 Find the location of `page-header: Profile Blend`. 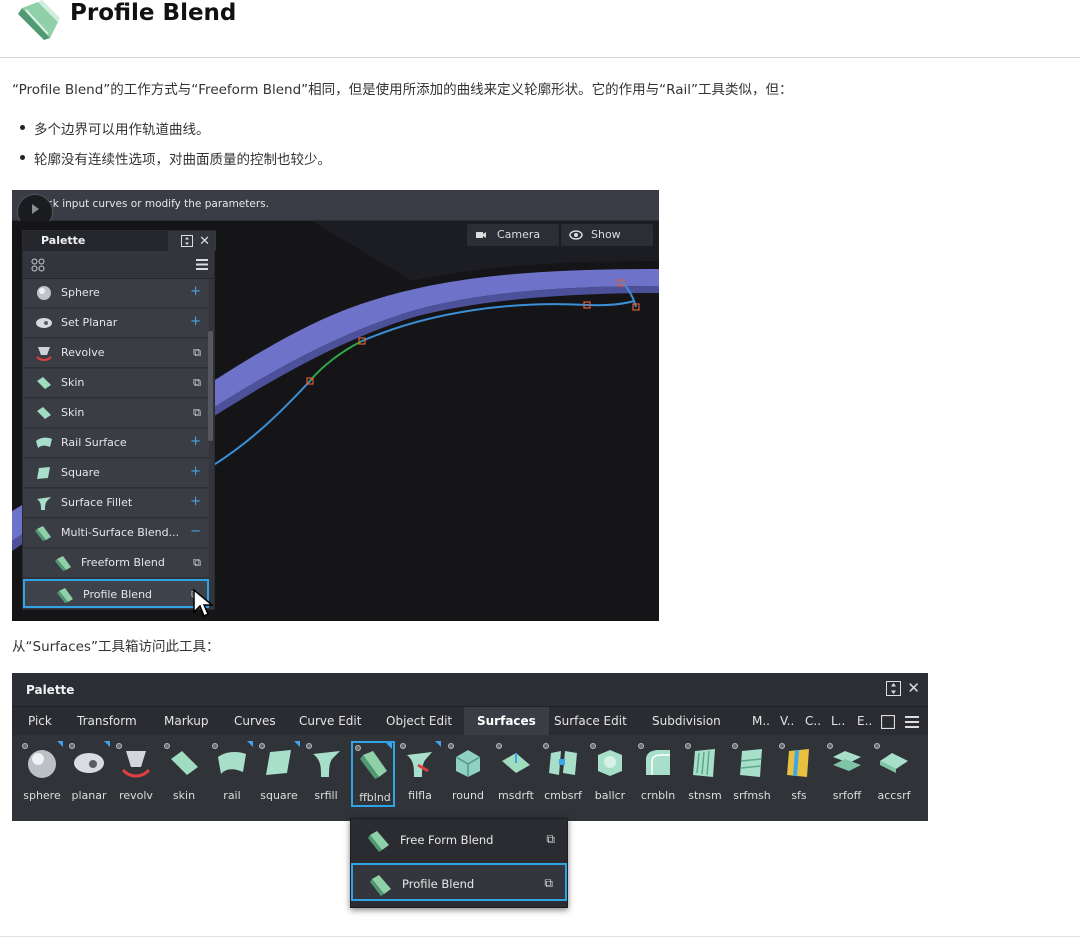

page-header: Profile Blend is located at coordinates (540, 29).